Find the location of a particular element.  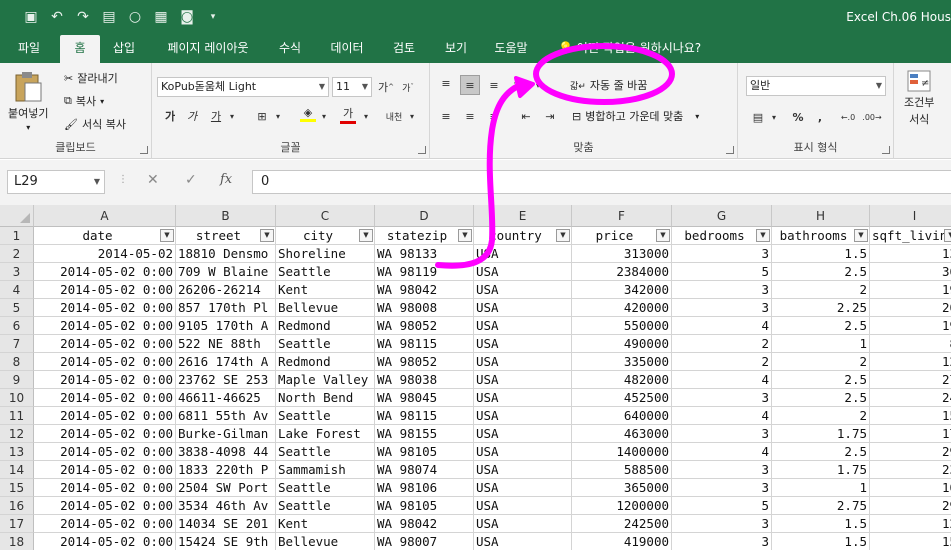

cell-bathrooms: 2.25 is located at coordinates (821, 308).